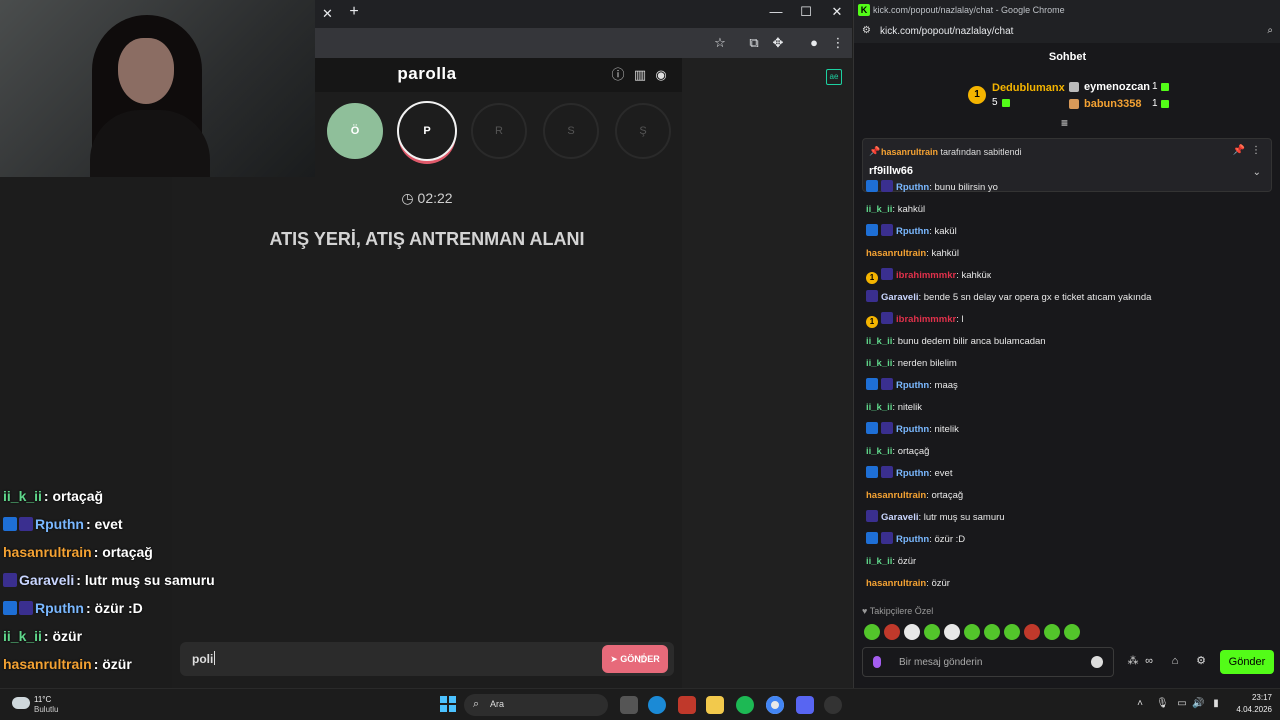 This screenshot has height=720, width=1280. I want to click on microphone-icon, so click(877, 662).